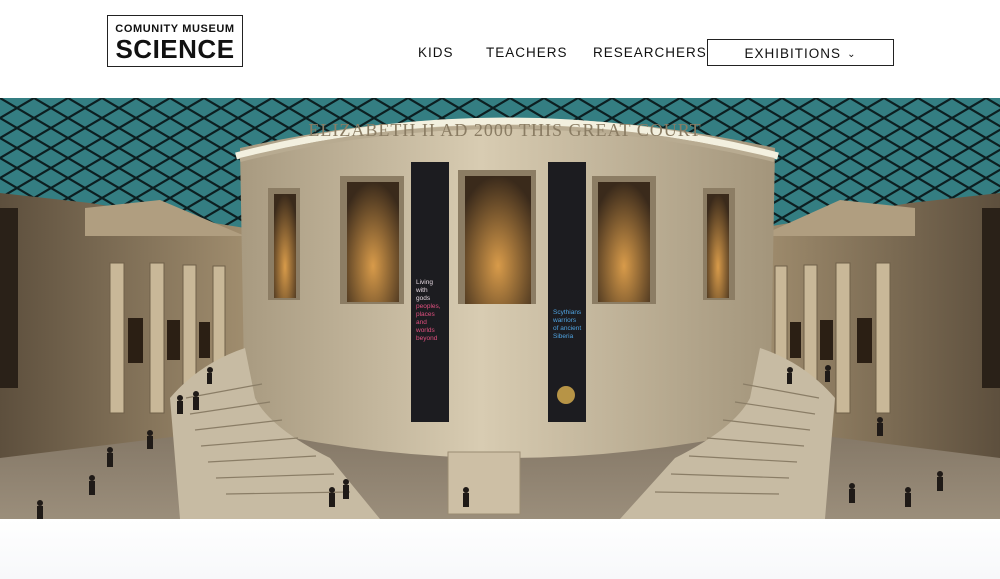  Describe the element at coordinates (425, 330) in the screenshot. I see `banner-left-line-7: worlds` at that location.